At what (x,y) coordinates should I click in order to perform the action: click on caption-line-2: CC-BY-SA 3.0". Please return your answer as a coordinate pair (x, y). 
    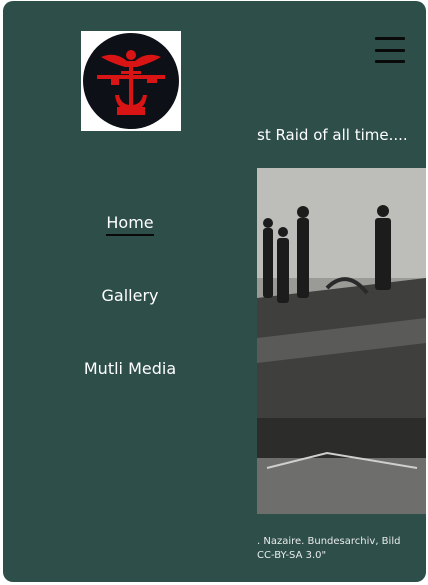
    Looking at the image, I should click on (292, 555).